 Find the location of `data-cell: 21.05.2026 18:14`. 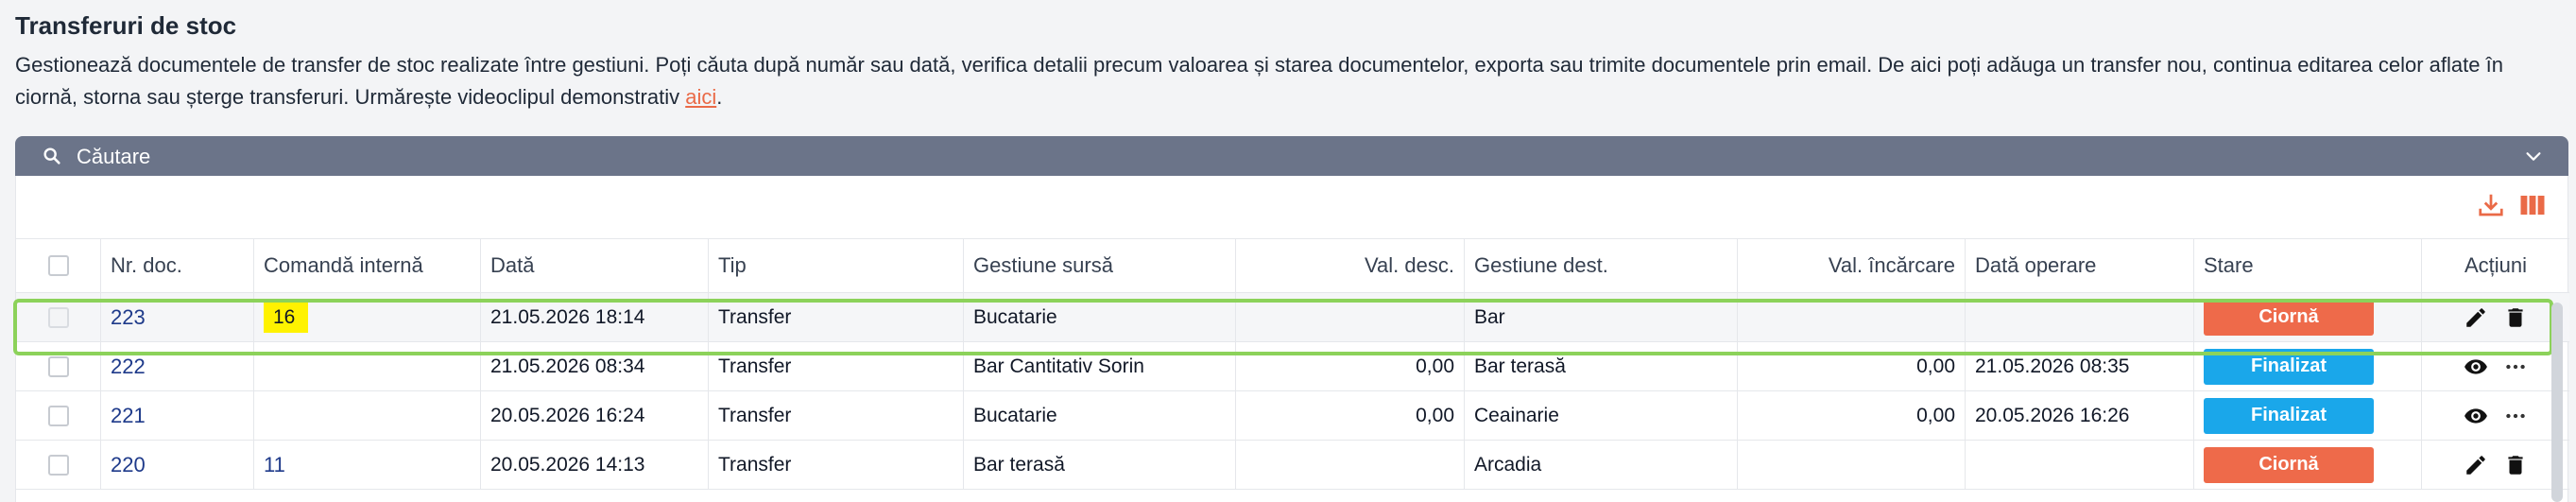

data-cell: 21.05.2026 18:14 is located at coordinates (595, 317).